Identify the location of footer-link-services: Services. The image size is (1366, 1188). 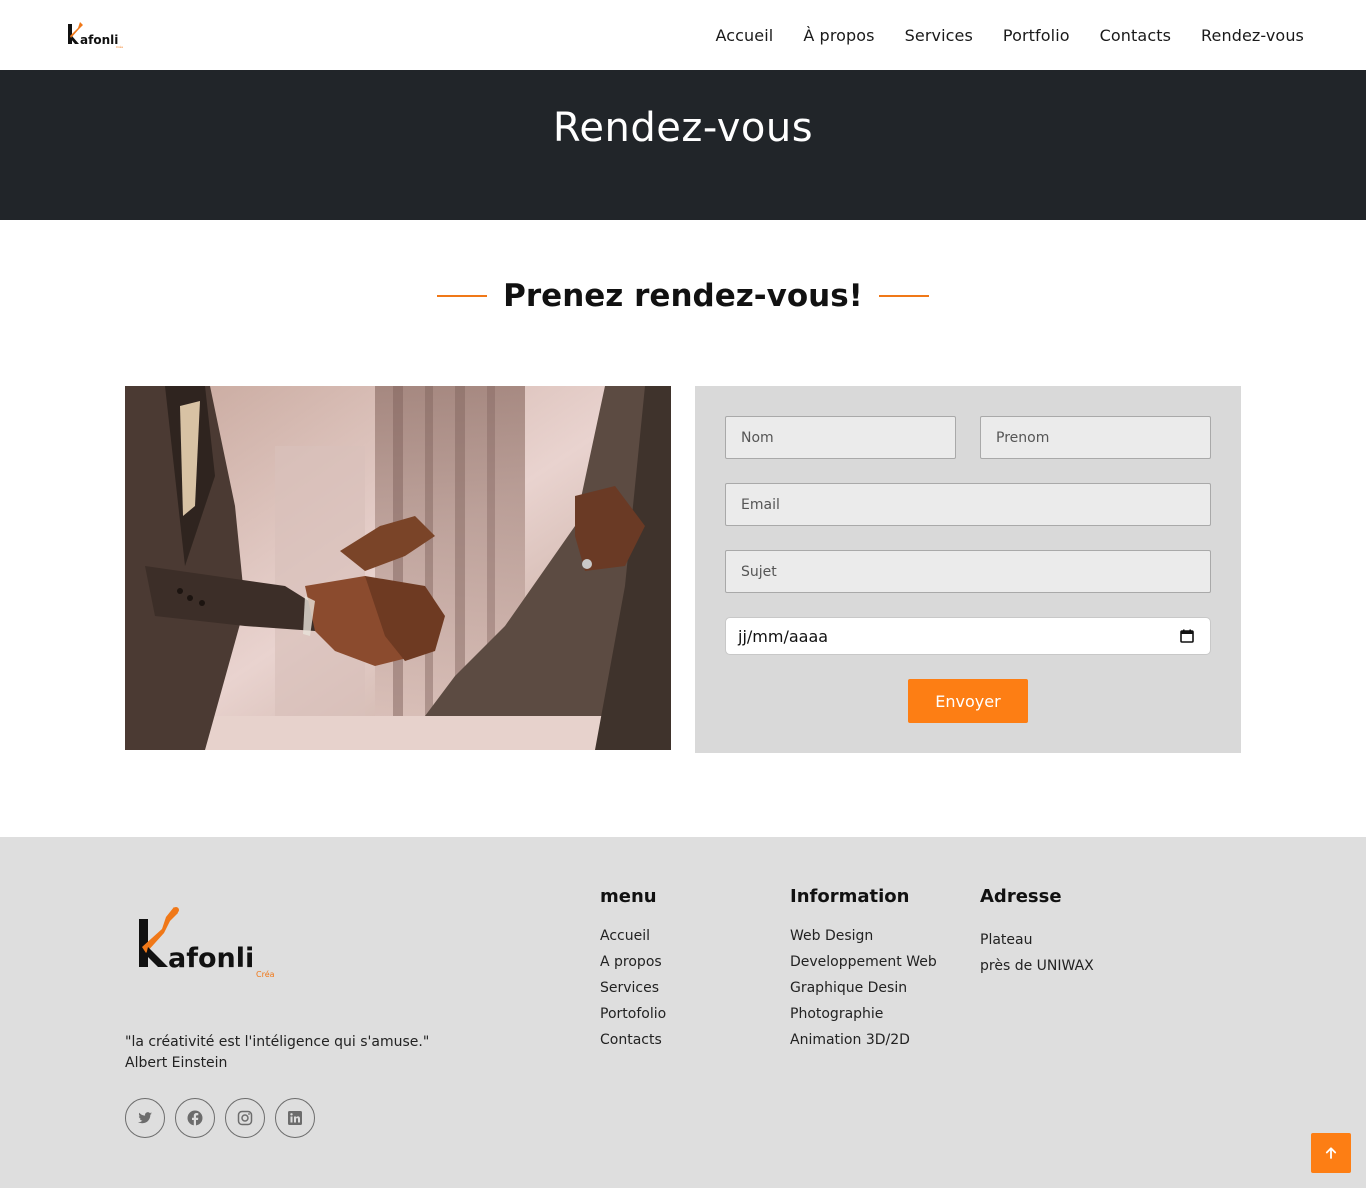
(633, 988).